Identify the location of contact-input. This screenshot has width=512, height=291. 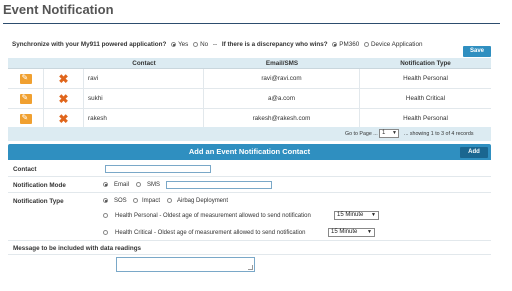
(158, 169).